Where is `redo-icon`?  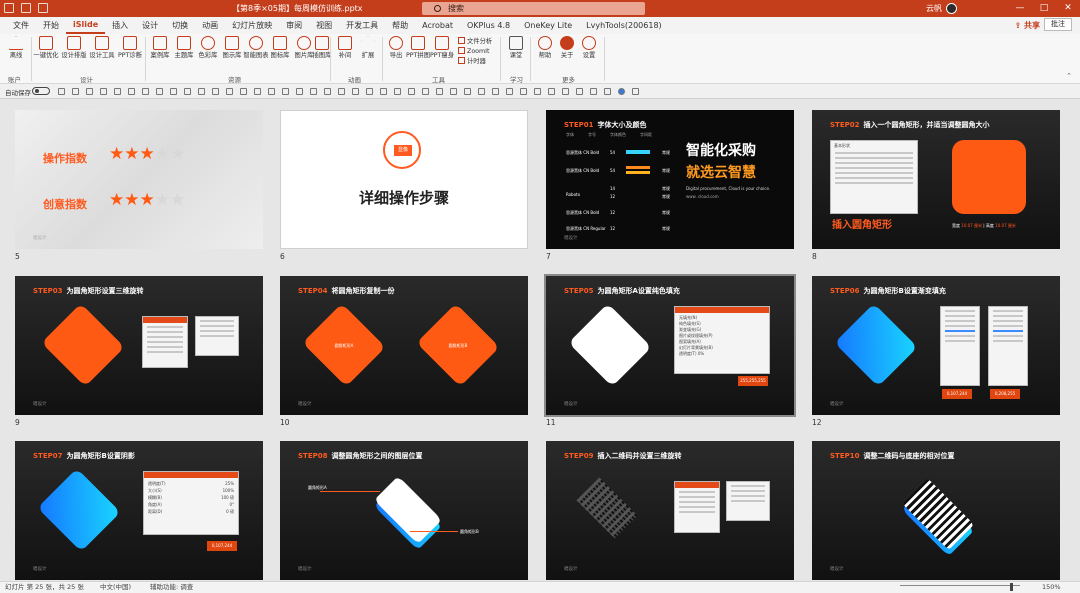 redo-icon is located at coordinates (89, 91).